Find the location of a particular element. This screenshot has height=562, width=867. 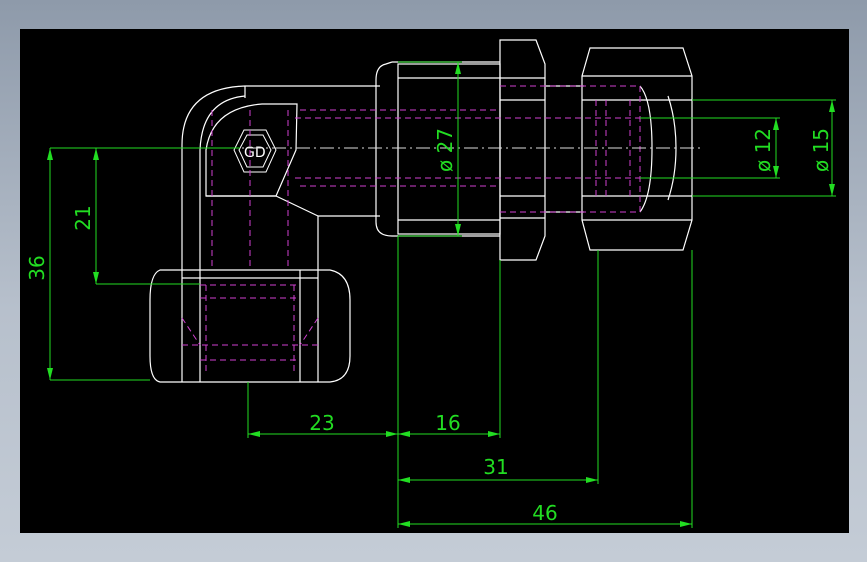

svg-text: GD is located at coordinates (255, 153).